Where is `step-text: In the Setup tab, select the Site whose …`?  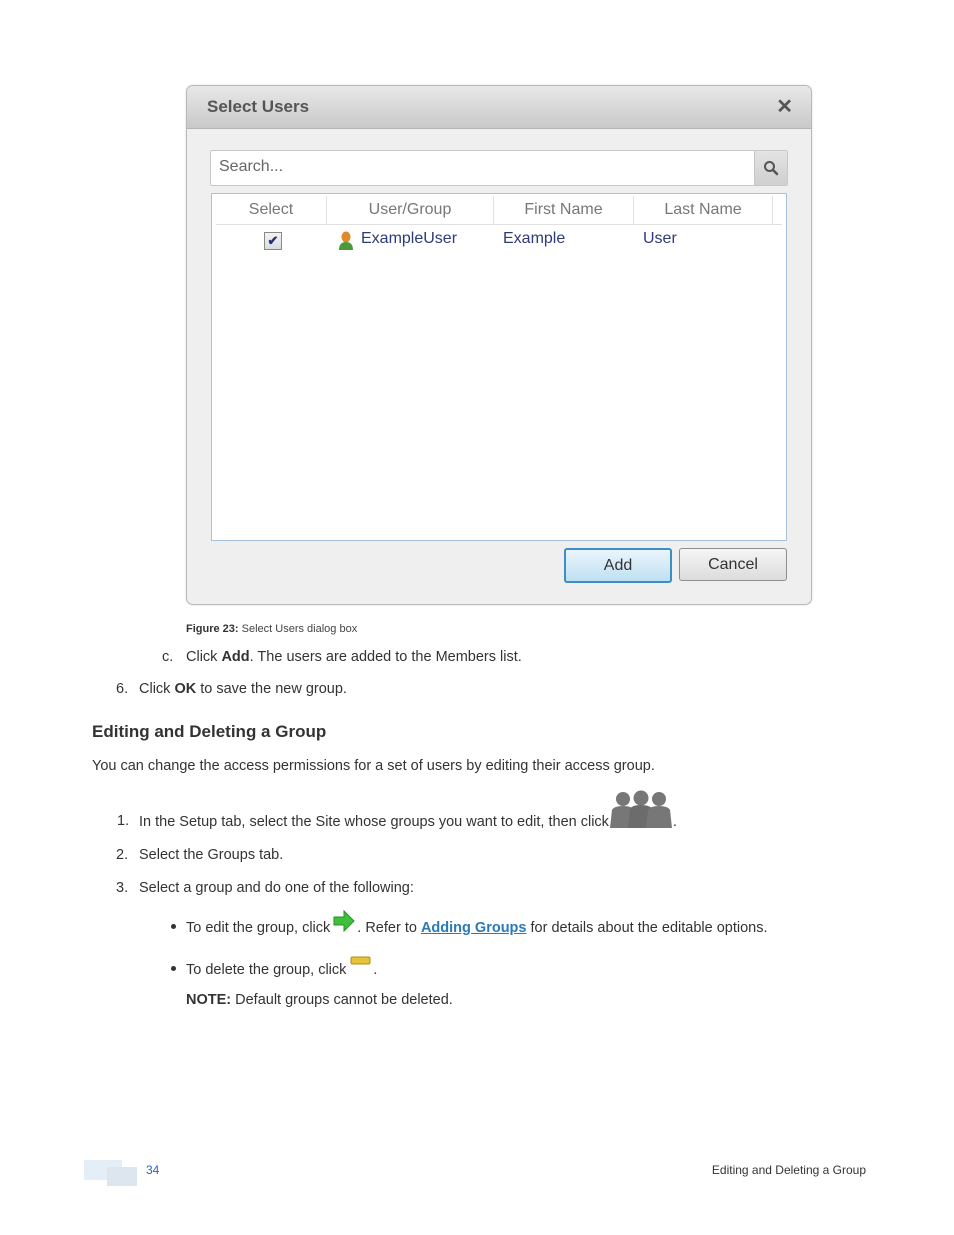
step-text: In the Setup tab, select the Site whose … is located at coordinates (374, 822).